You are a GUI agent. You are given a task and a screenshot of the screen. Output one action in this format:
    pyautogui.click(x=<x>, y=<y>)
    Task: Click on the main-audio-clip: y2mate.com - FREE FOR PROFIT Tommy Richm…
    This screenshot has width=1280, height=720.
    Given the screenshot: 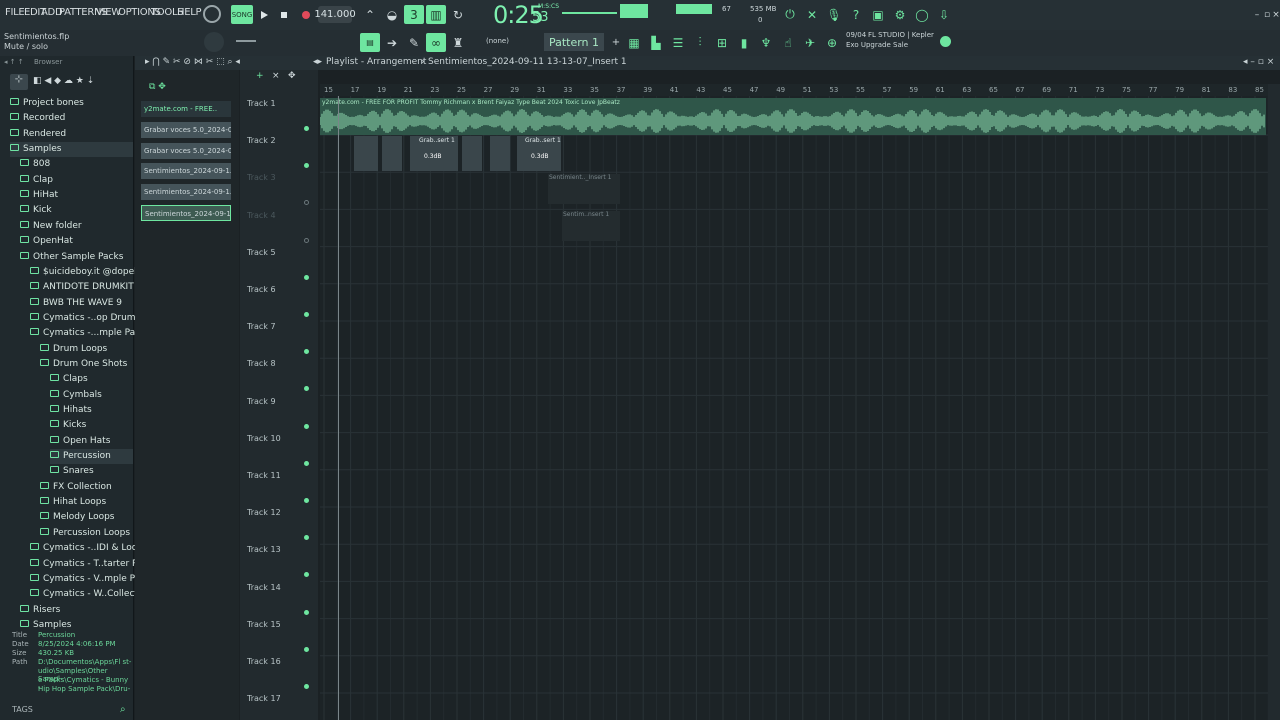 What is the action you would take?
    pyautogui.click(x=793, y=116)
    